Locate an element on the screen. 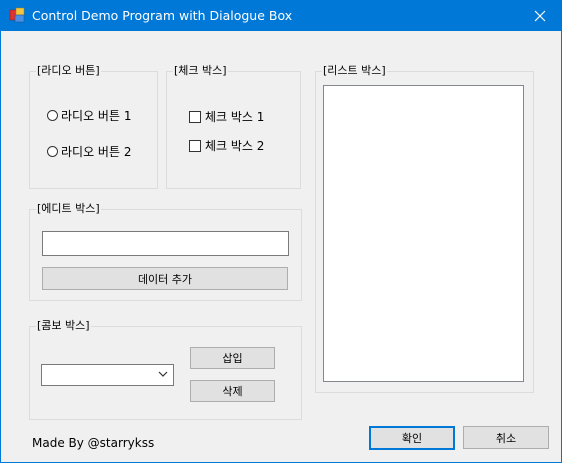  checkbox-option-2: 체크 박스 2 is located at coordinates (226, 145).